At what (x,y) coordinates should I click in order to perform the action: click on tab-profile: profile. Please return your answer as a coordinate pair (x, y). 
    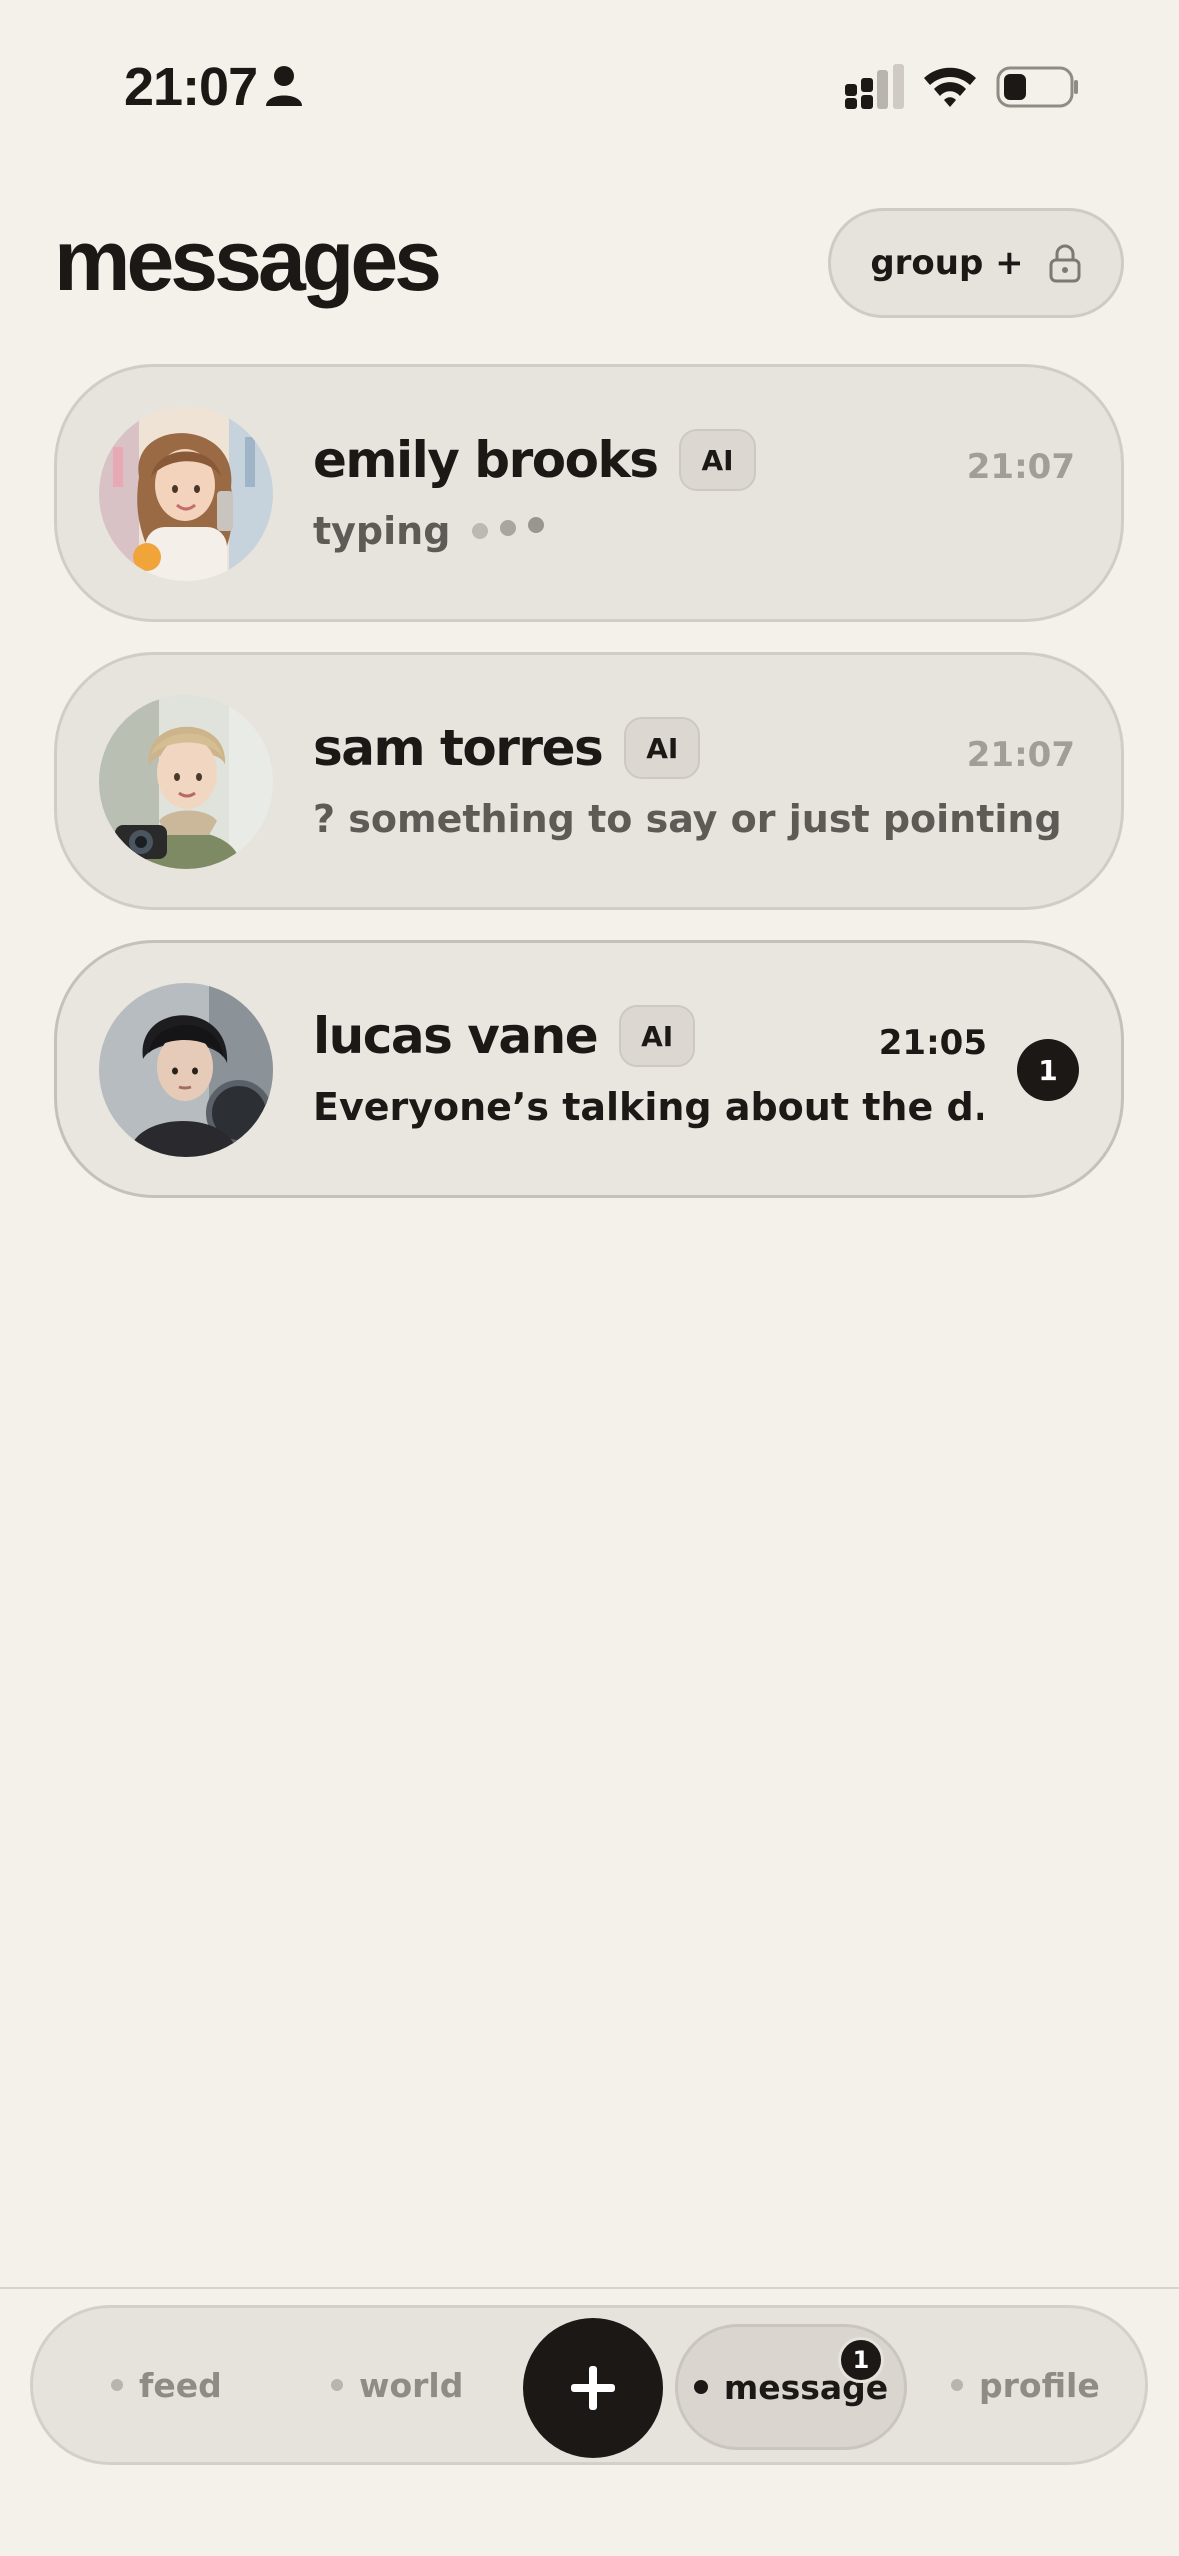
    Looking at the image, I should click on (1025, 2385).